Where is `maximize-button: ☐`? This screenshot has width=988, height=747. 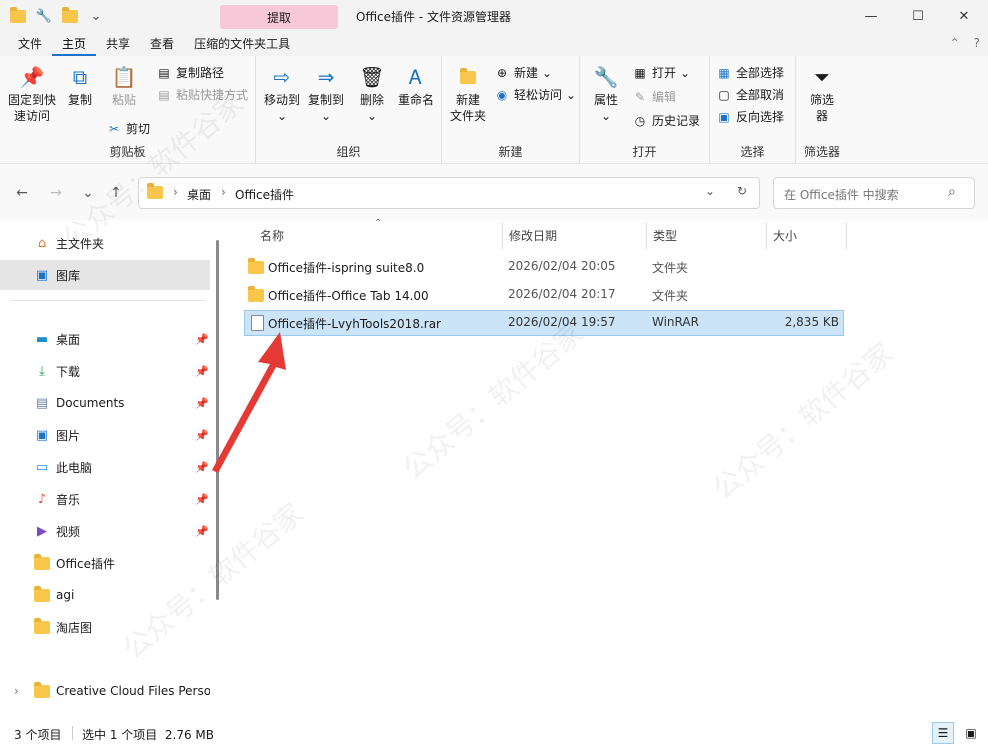
maximize-button: ☐ is located at coordinates (918, 16).